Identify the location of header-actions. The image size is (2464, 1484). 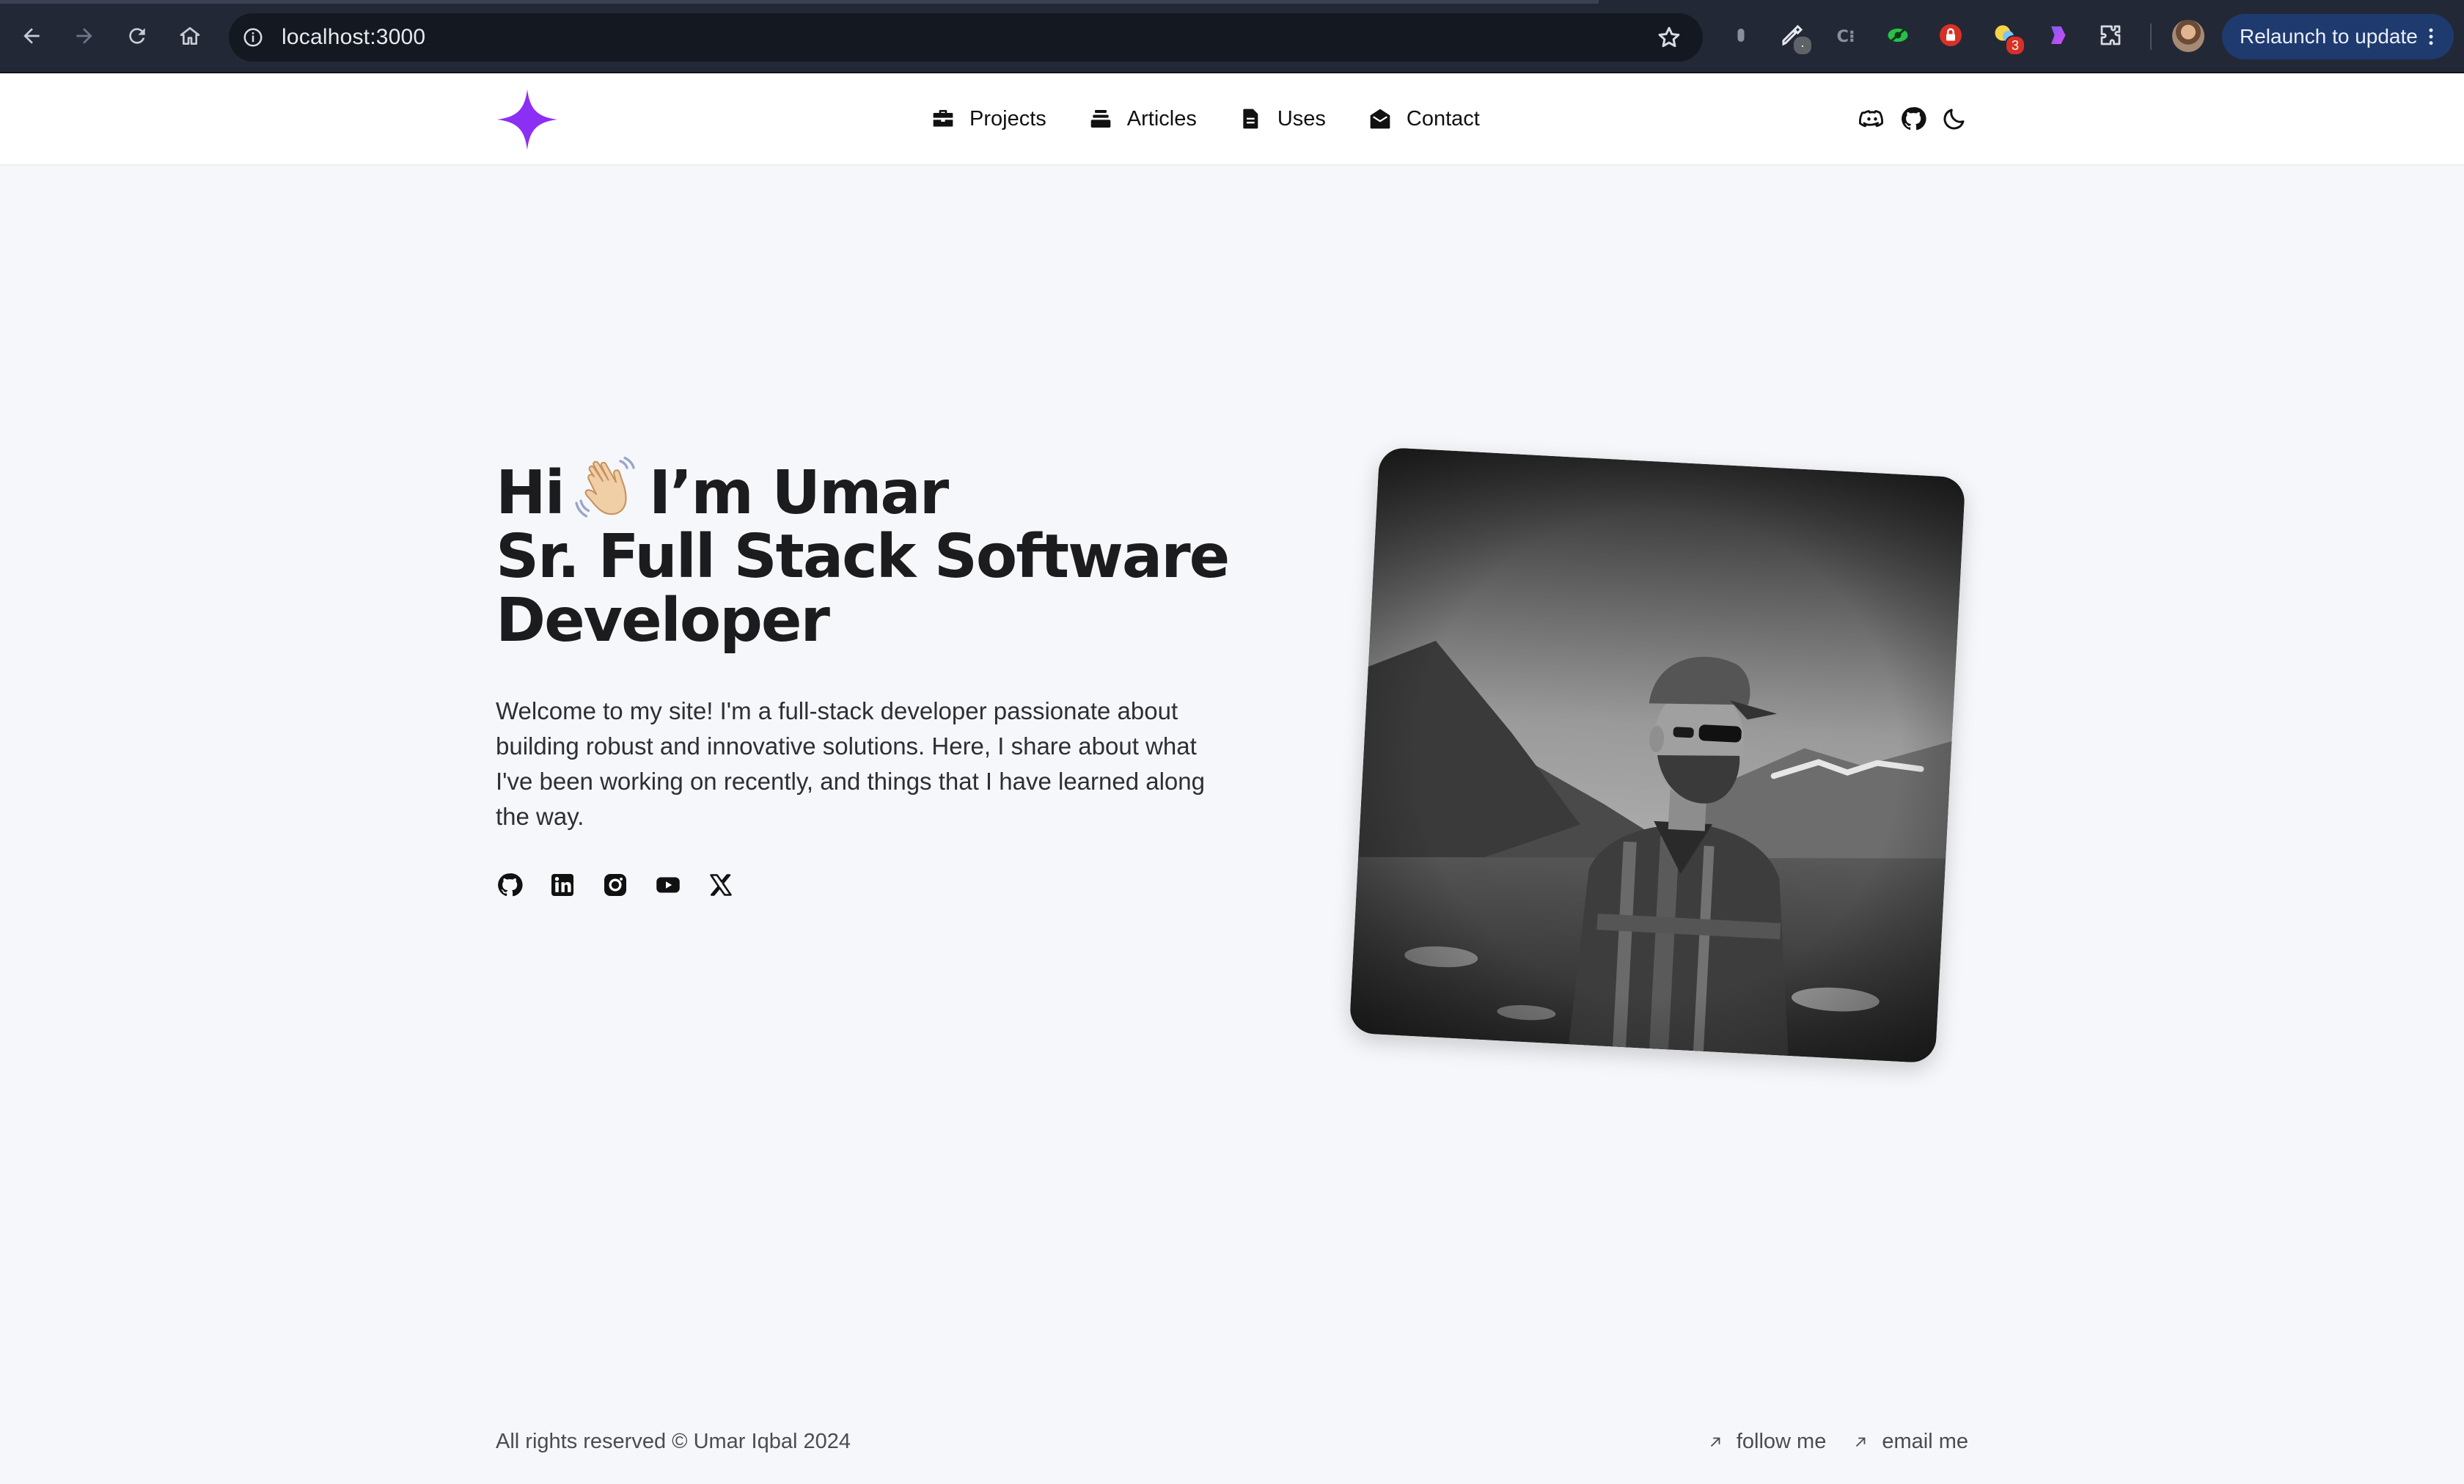
(1906, 118).